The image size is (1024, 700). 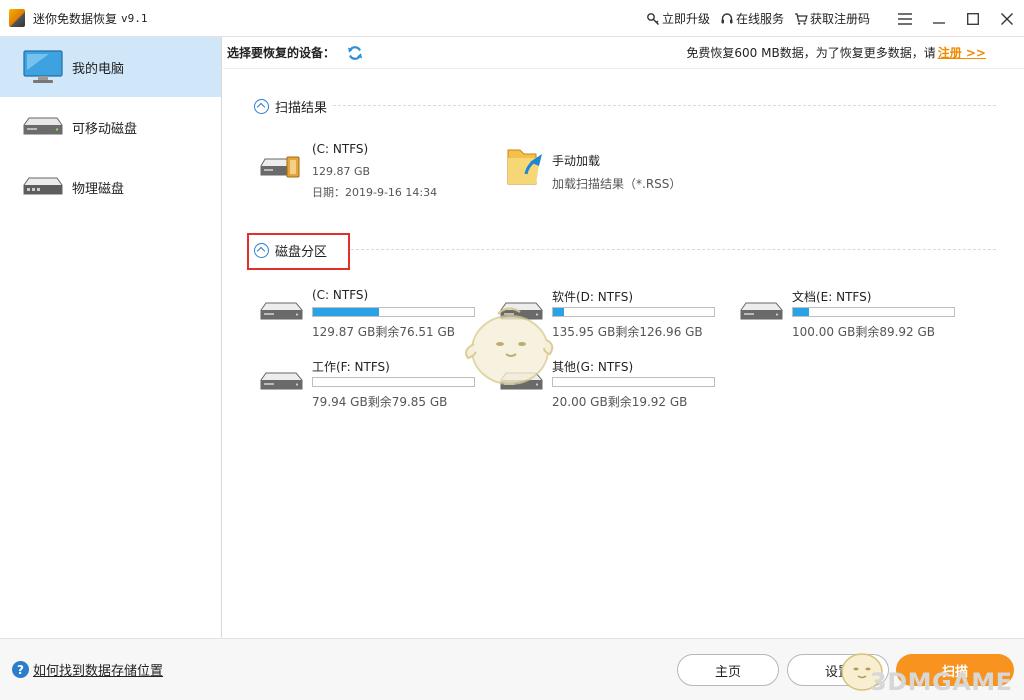 I want to click on watermark-mascot-icon, so click(x=509, y=346).